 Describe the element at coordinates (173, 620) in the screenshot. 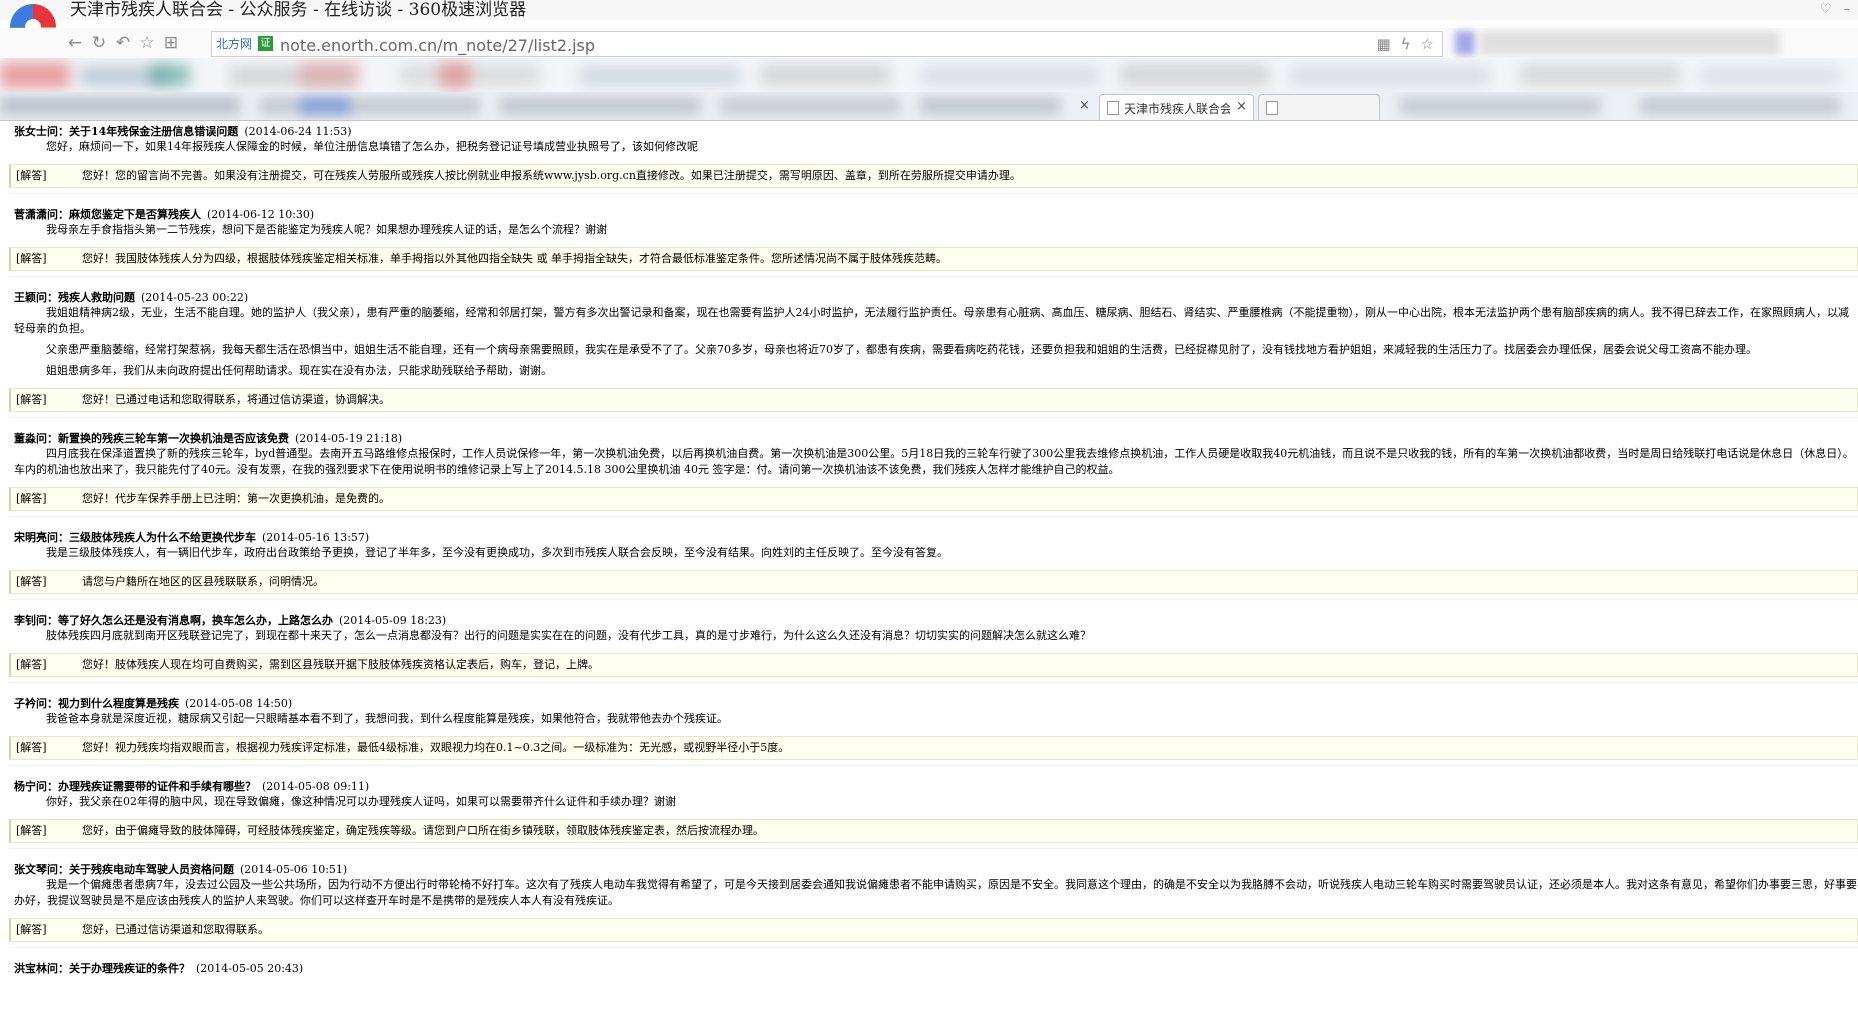

I see `question-title: 李钊问：等了好久怎么还是没有消息啊，换车怎么办，上路怎么办` at that location.